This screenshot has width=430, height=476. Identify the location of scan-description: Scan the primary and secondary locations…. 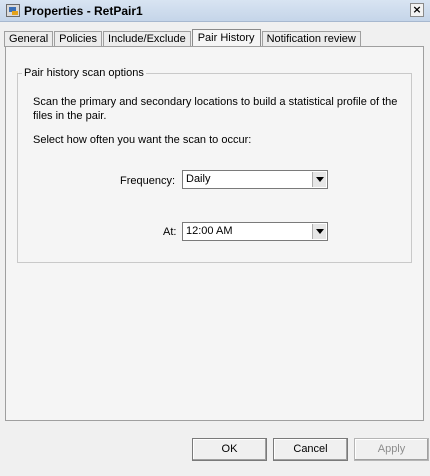
(215, 109).